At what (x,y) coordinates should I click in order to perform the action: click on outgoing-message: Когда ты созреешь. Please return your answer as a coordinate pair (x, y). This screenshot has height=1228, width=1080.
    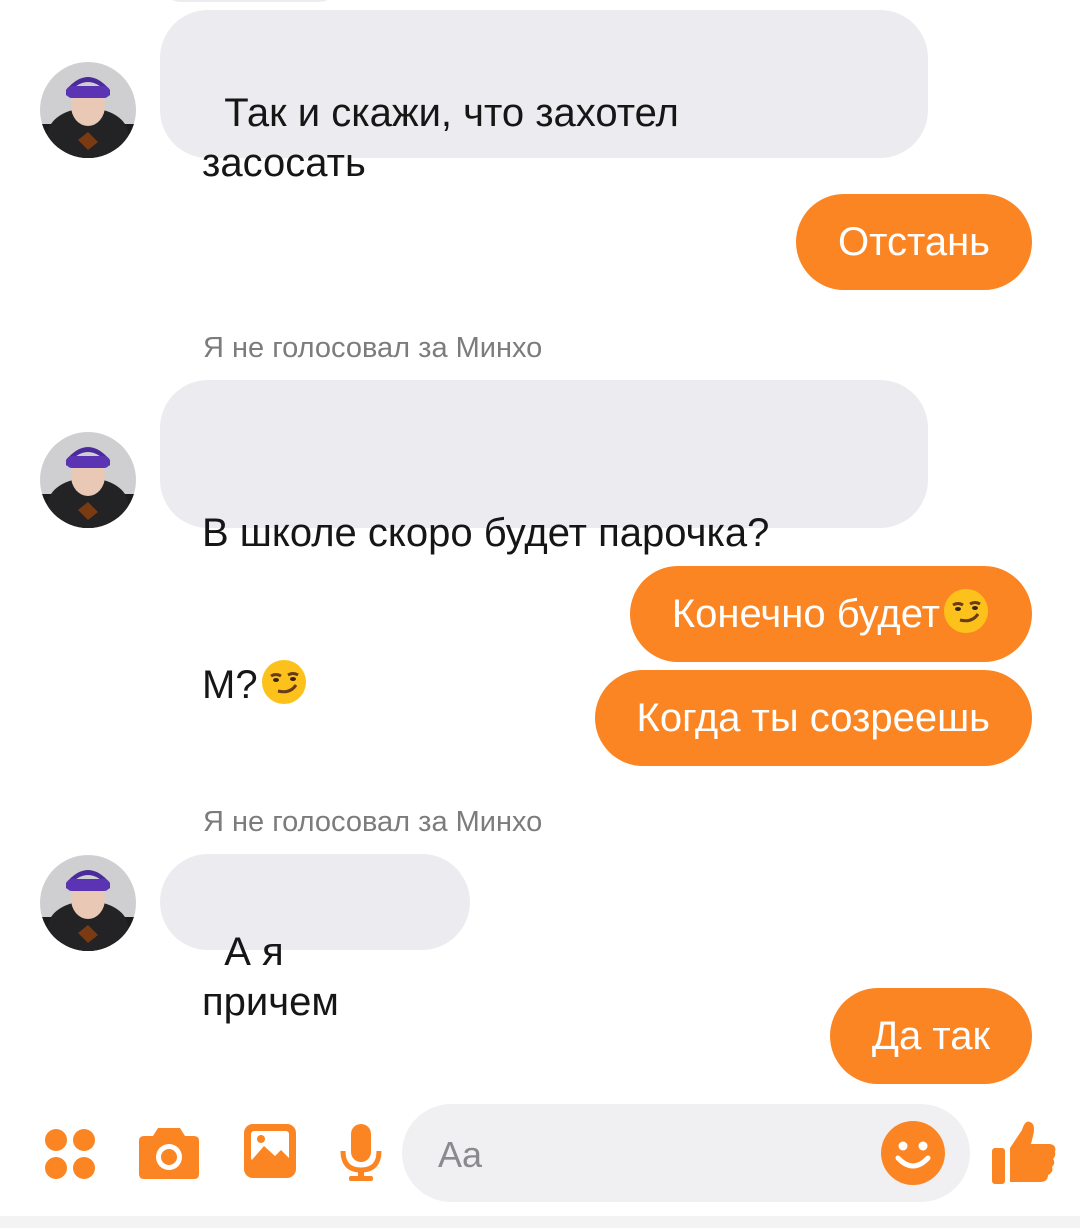
    Looking at the image, I should click on (813, 718).